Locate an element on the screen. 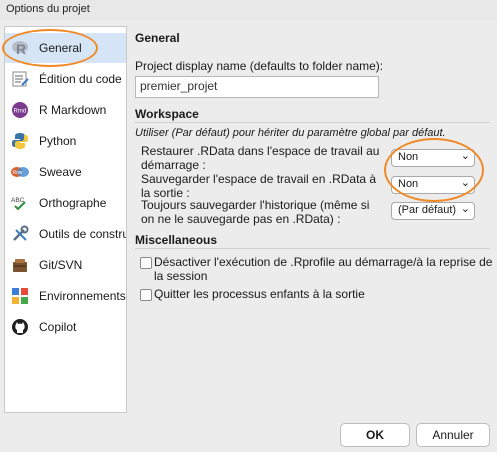 This screenshot has width=497, height=452. restore-rdata-value: Non is located at coordinates (408, 157).